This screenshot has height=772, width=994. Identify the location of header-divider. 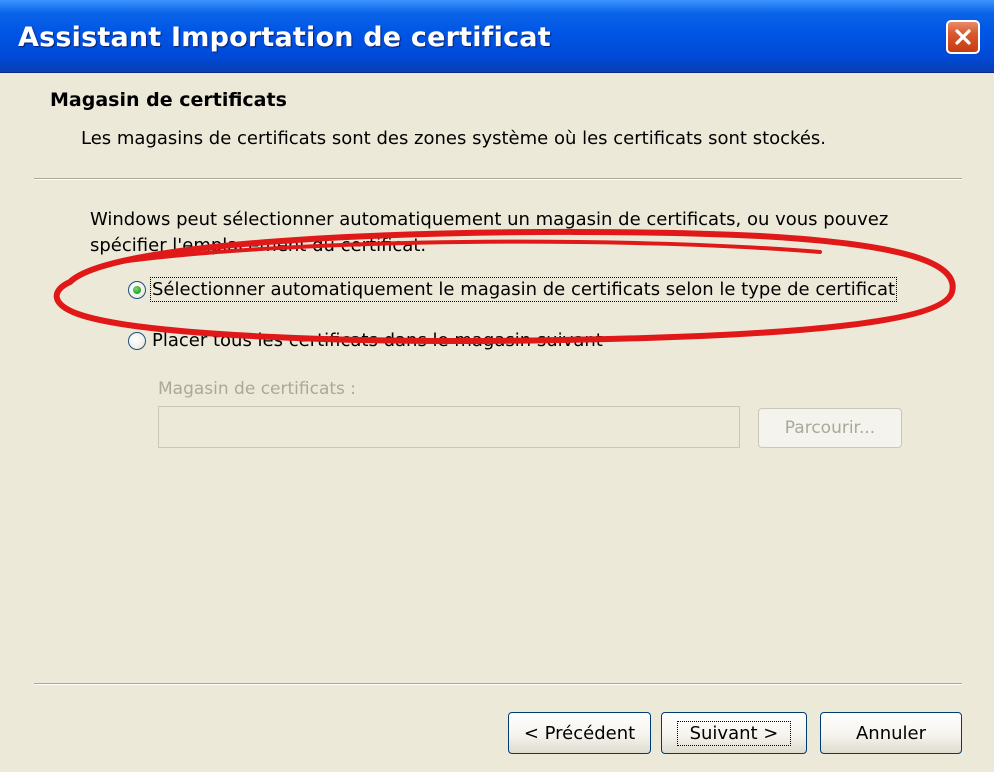
(498, 179).